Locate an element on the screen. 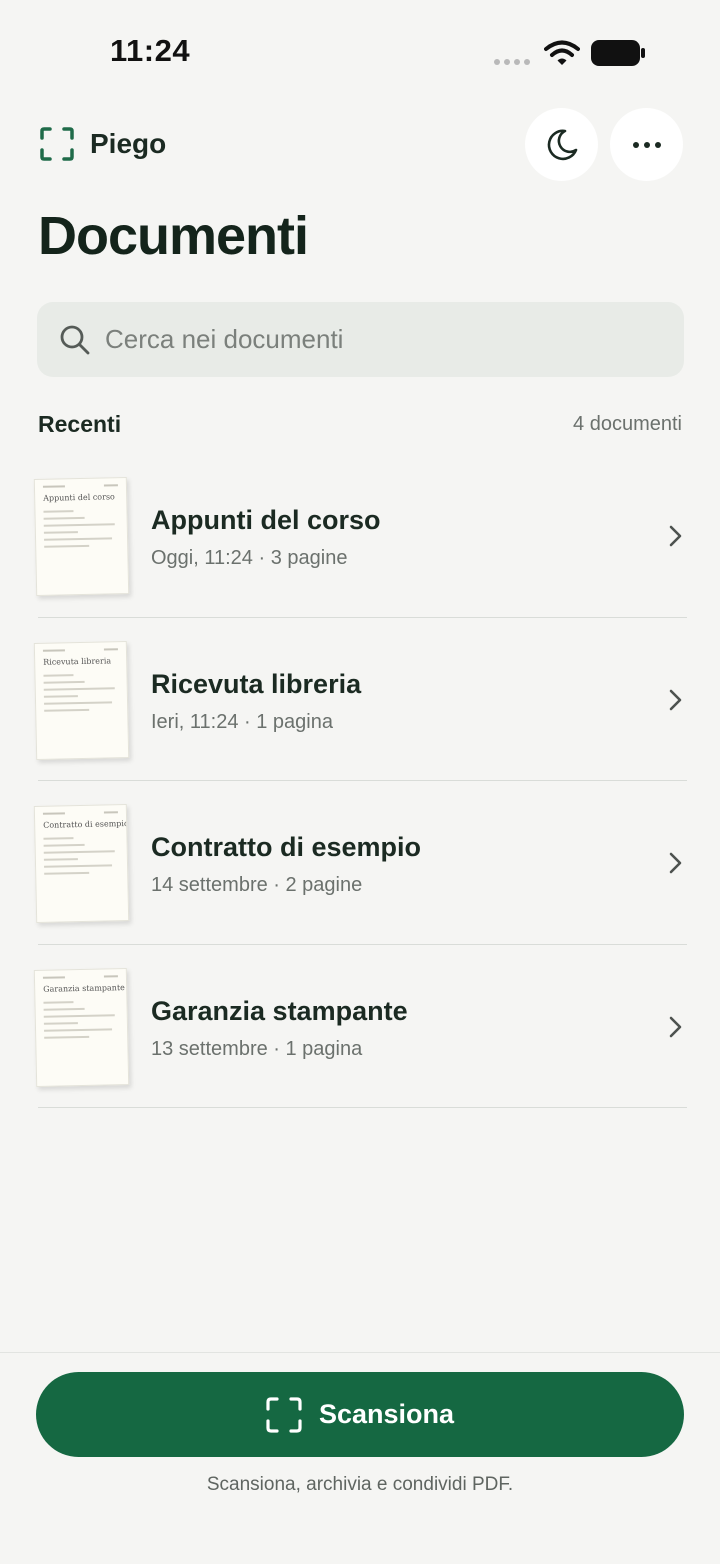  brand-name: Piego is located at coordinates (128, 143).